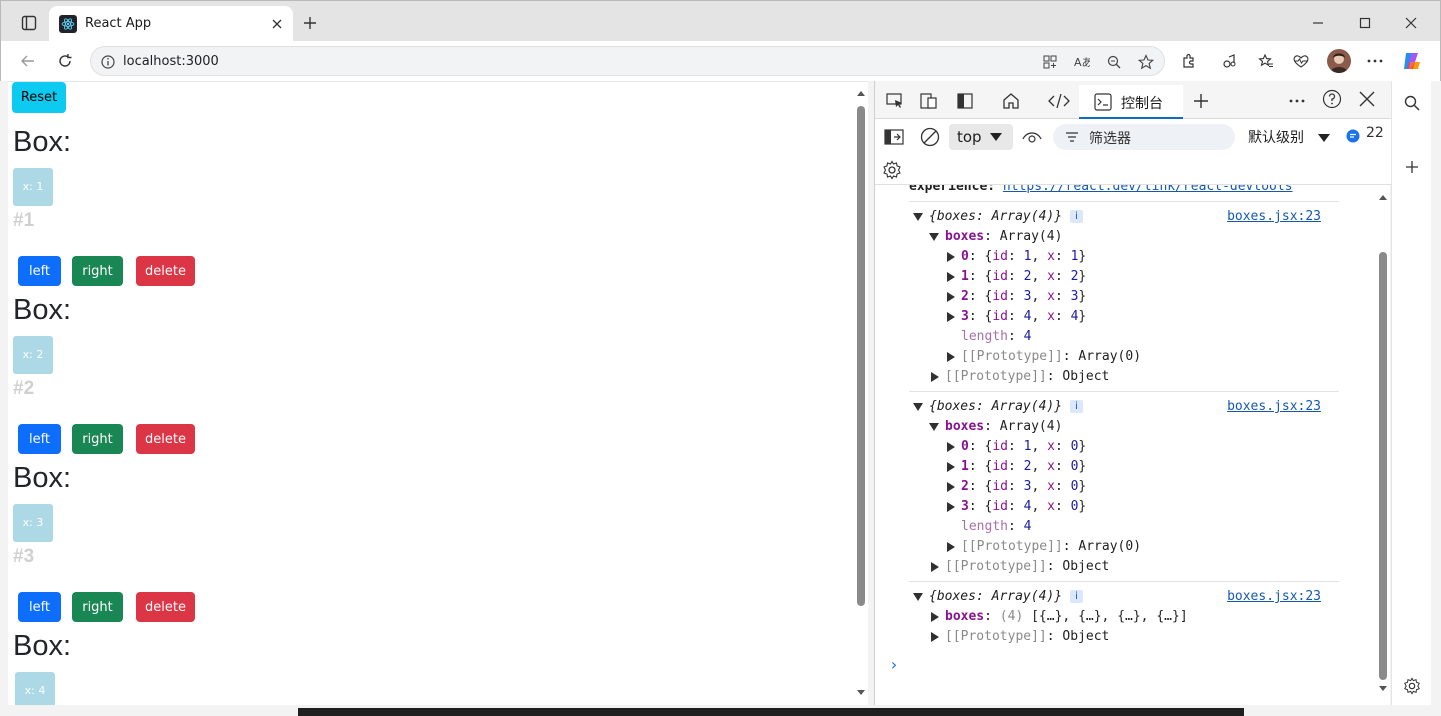  I want to click on sidebar-search-icon, so click(1412, 103).